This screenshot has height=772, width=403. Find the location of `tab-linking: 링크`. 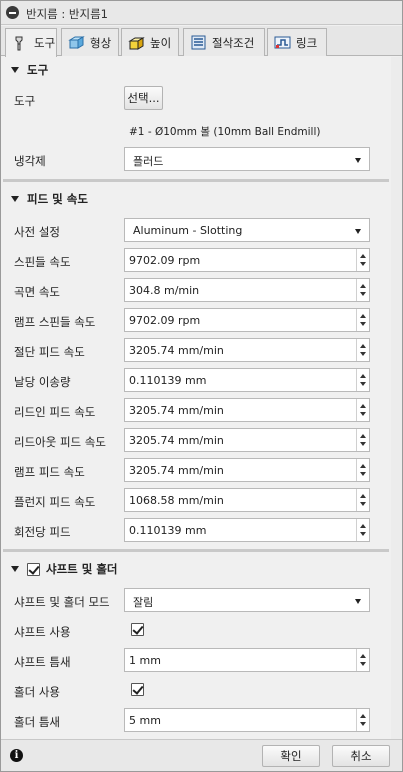

tab-linking: 링크 is located at coordinates (297, 42).